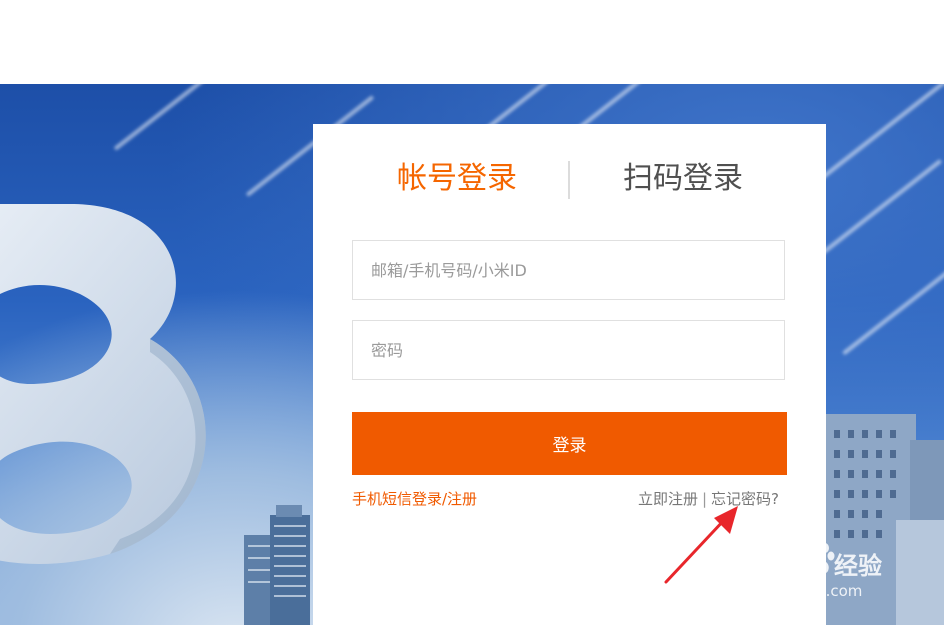  I want to click on tab-divider, so click(569, 180).